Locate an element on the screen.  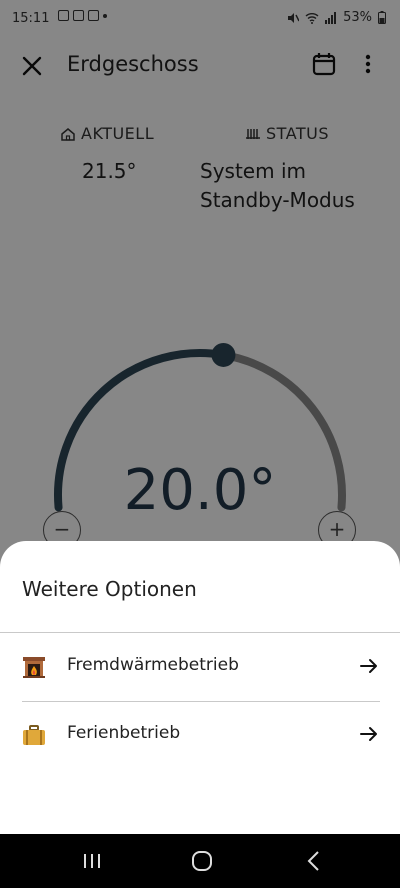
option-fremdwaermebetrieb: Fremdwärmebetrieb is located at coordinates (200, 667).